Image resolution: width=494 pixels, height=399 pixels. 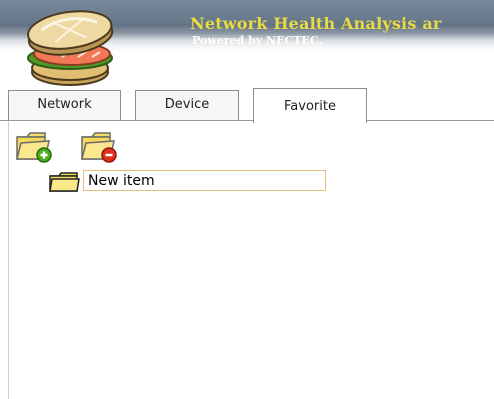 I want to click on app-subtitle: Powered by NECTEC., so click(x=257, y=40).